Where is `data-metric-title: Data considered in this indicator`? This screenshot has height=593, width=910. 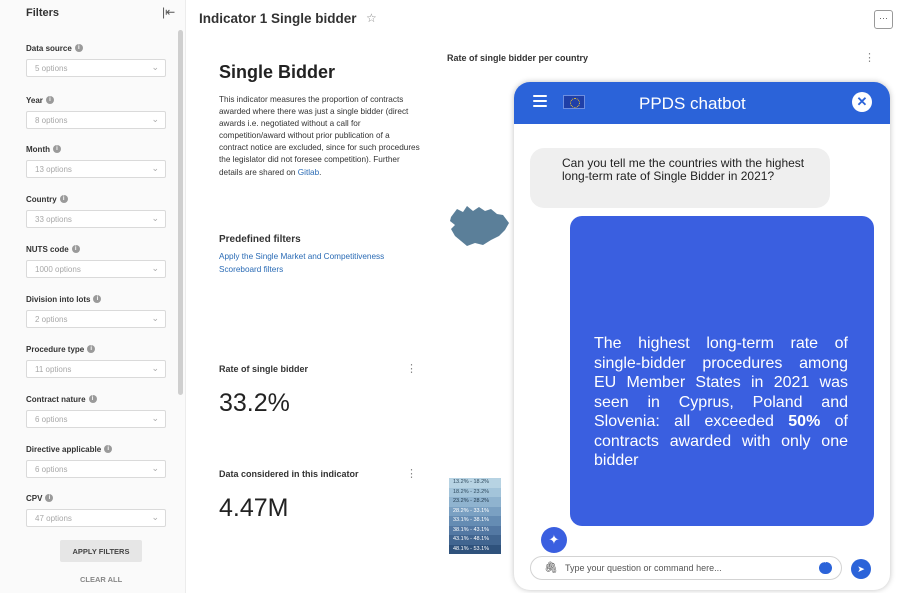 data-metric-title: Data considered in this indicator is located at coordinates (289, 474).